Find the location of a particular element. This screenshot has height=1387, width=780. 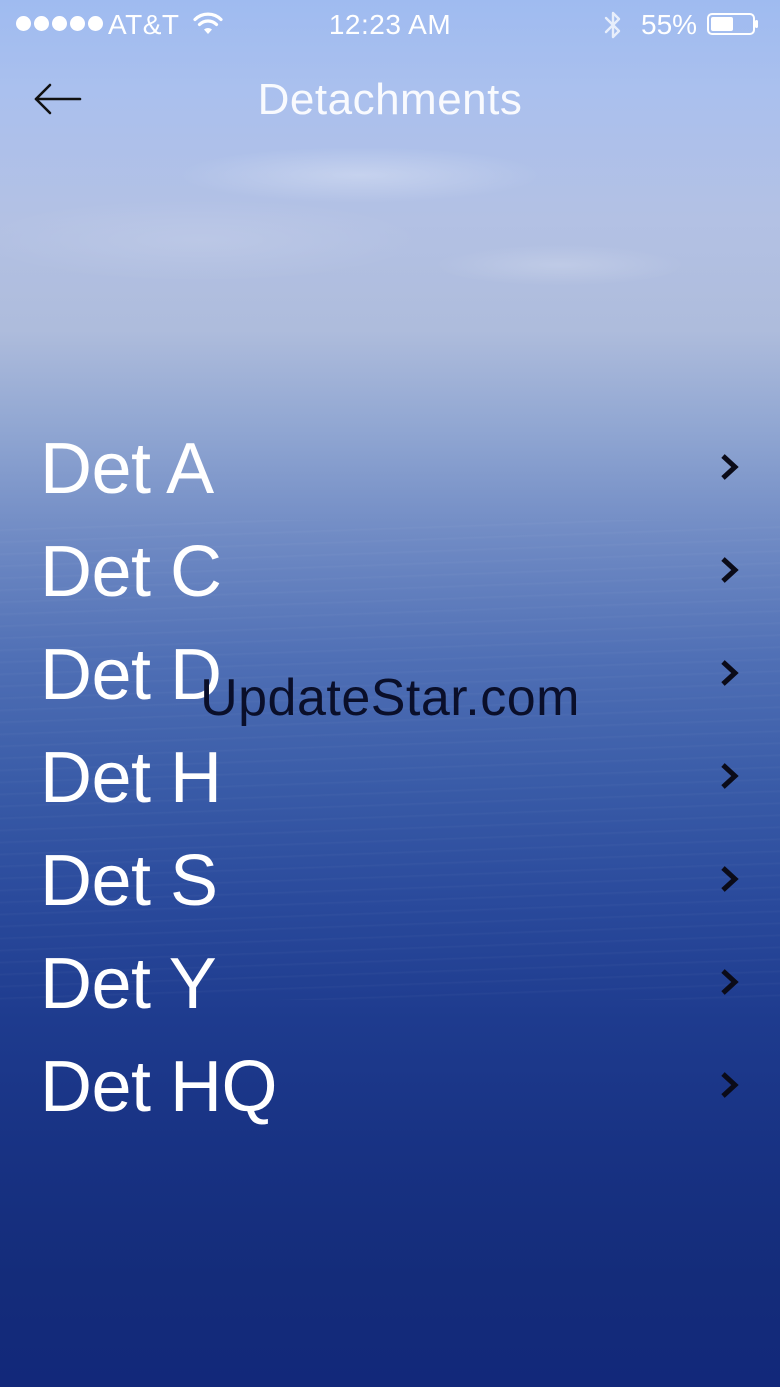

page-title: Detachments is located at coordinates (390, 99).